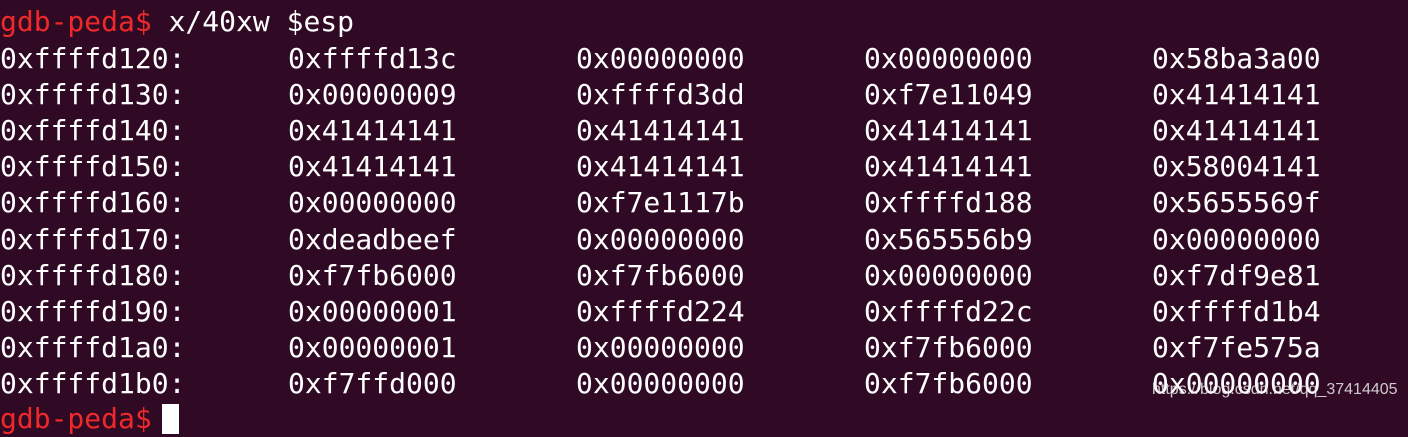 The height and width of the screenshot is (437, 1408). I want to click on memory-address: 0xffffd140:, so click(93, 130).